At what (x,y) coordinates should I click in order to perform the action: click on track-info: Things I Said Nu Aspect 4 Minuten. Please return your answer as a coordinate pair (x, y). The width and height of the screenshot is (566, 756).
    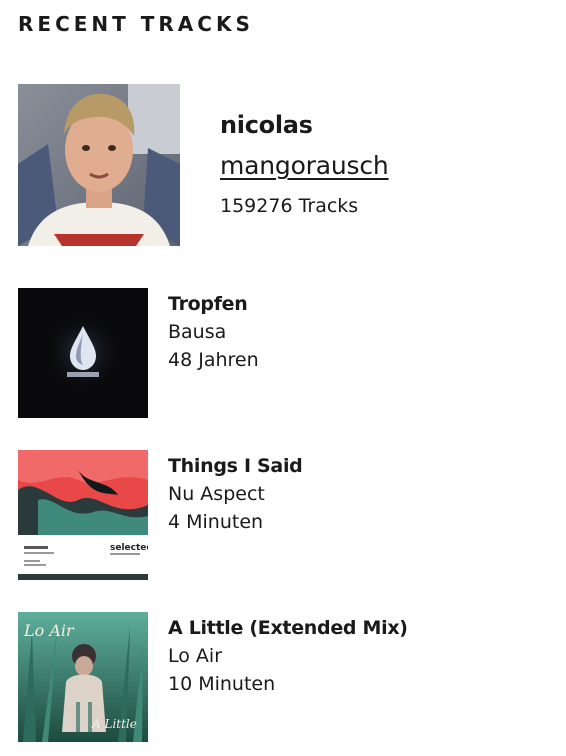
    Looking at the image, I should click on (235, 494).